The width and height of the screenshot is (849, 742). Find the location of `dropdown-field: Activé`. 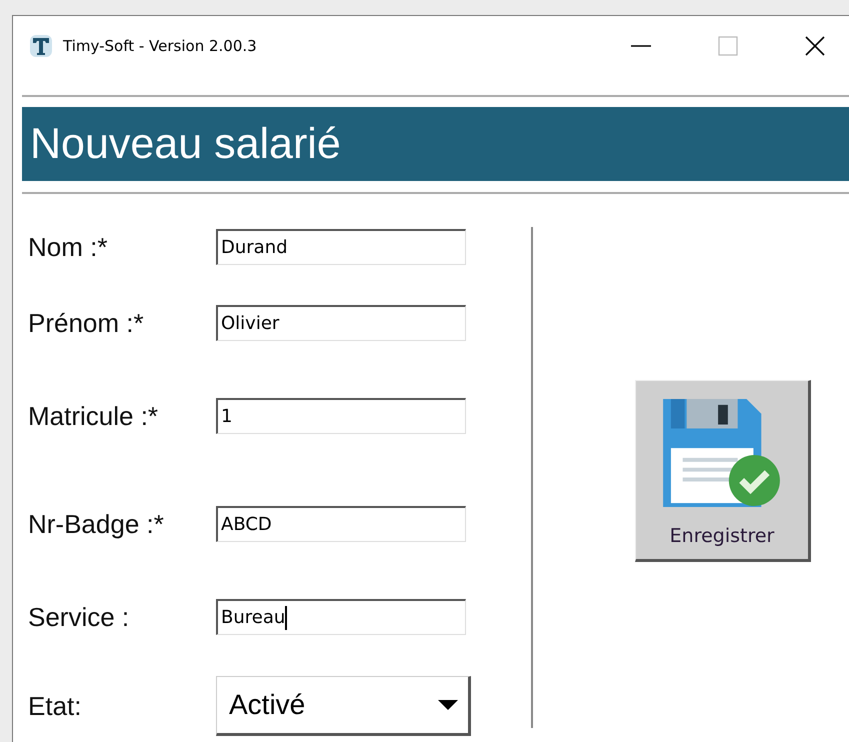

dropdown-field: Activé is located at coordinates (343, 706).